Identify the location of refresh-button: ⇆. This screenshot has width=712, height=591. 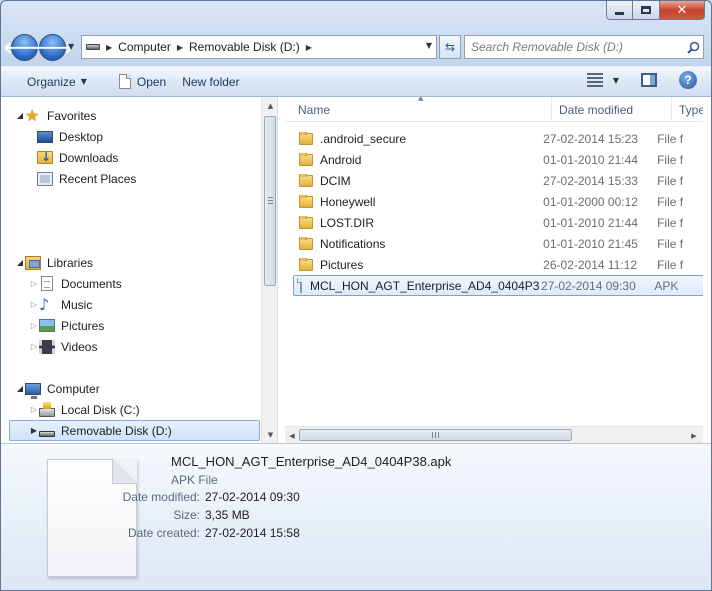
(450, 47).